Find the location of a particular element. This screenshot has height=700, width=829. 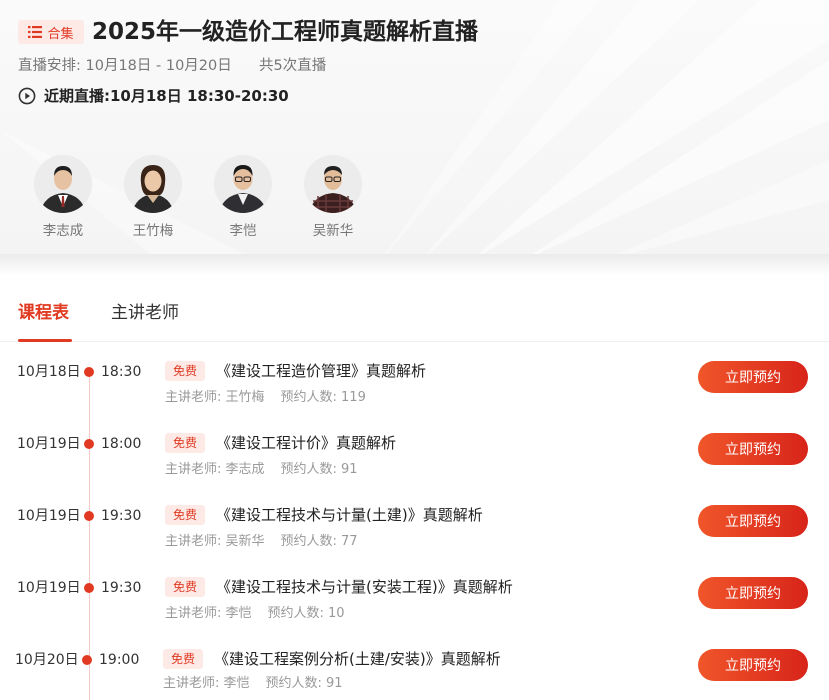

lesson-meta: 主讲老师: 吴新华 预约人数: 77 is located at coordinates (261, 542).